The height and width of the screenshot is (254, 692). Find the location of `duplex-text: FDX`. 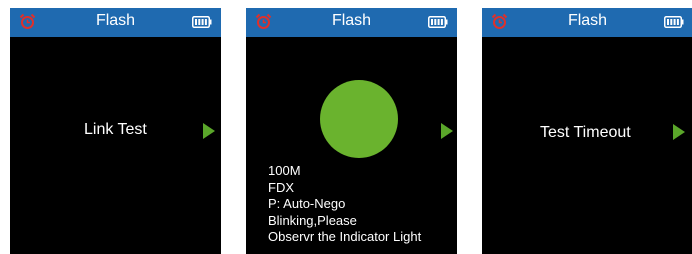

duplex-text: FDX is located at coordinates (281, 187).